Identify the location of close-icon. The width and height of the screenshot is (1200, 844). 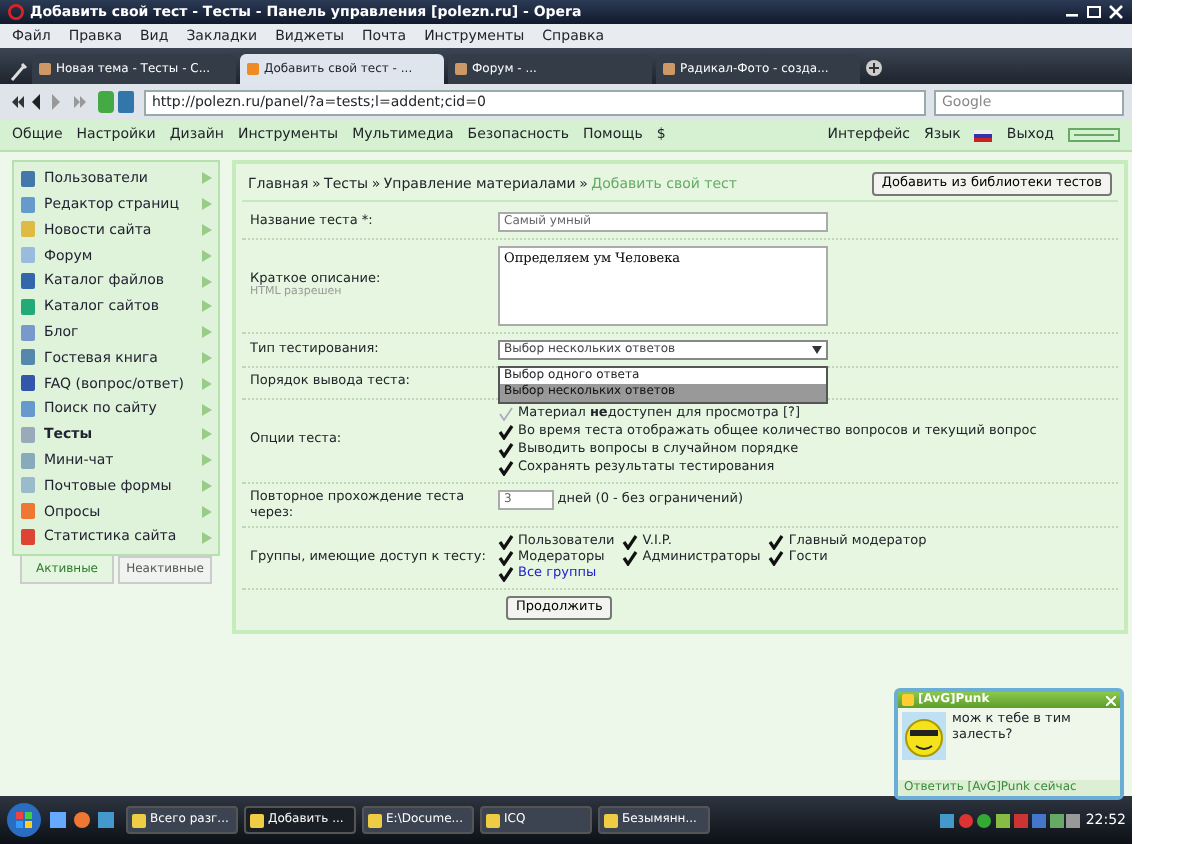
(1116, 12).